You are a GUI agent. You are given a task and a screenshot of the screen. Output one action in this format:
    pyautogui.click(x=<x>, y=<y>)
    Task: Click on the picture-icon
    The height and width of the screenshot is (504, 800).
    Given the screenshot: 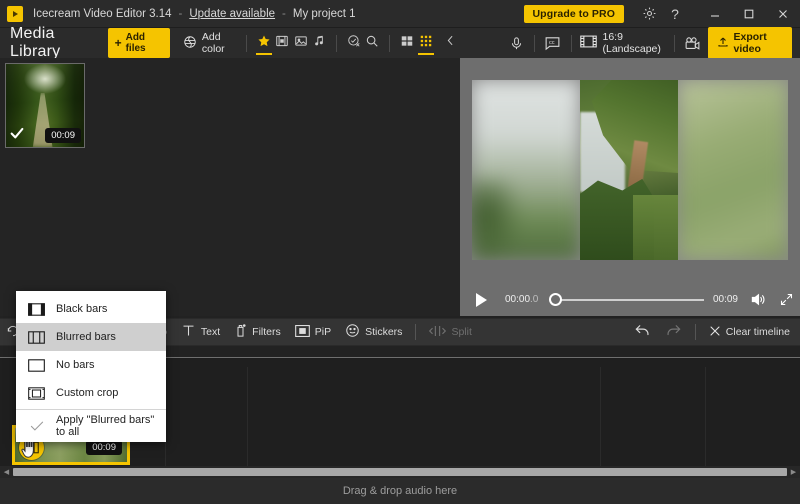 What is the action you would take?
    pyautogui.click(x=300, y=43)
    